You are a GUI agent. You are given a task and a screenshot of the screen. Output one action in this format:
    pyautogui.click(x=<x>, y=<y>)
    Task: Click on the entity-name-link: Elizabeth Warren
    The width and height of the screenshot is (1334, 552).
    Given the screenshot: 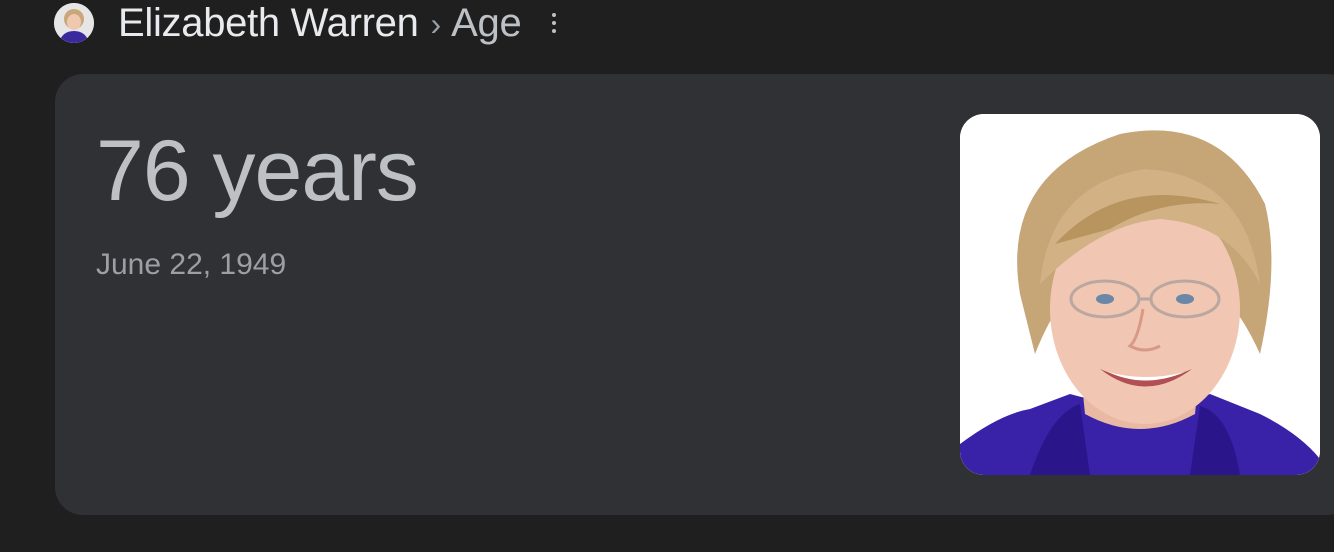 What is the action you would take?
    pyautogui.click(x=268, y=23)
    